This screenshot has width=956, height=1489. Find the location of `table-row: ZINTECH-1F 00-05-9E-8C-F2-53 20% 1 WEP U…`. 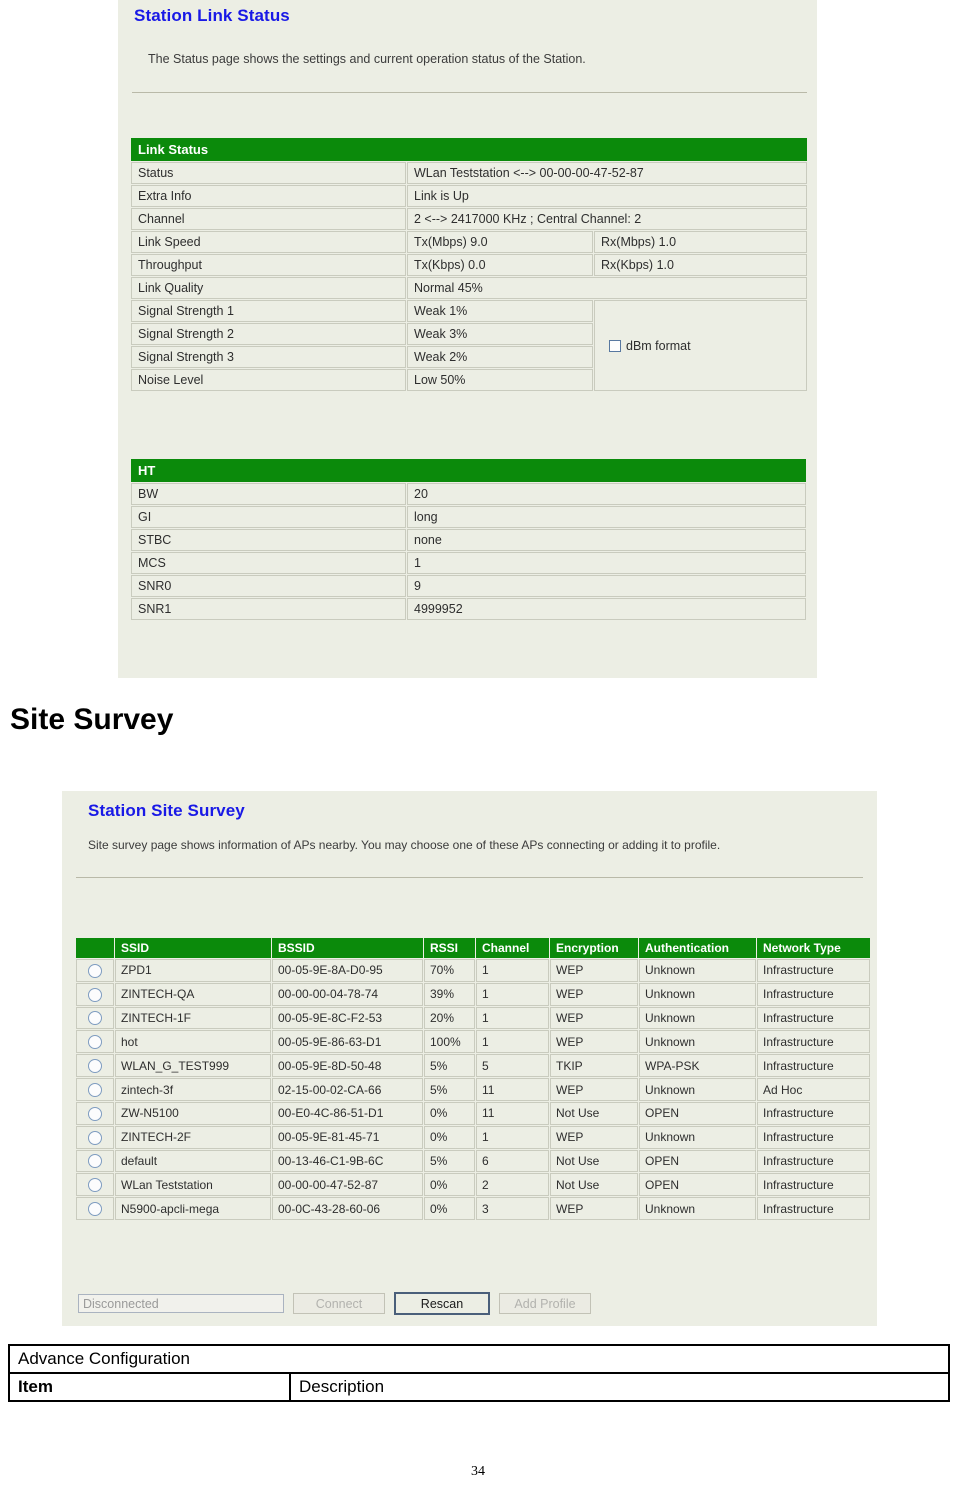

table-row: ZINTECH-1F 00-05-9E-8C-F2-53 20% 1 WEP U… is located at coordinates (473, 1018).